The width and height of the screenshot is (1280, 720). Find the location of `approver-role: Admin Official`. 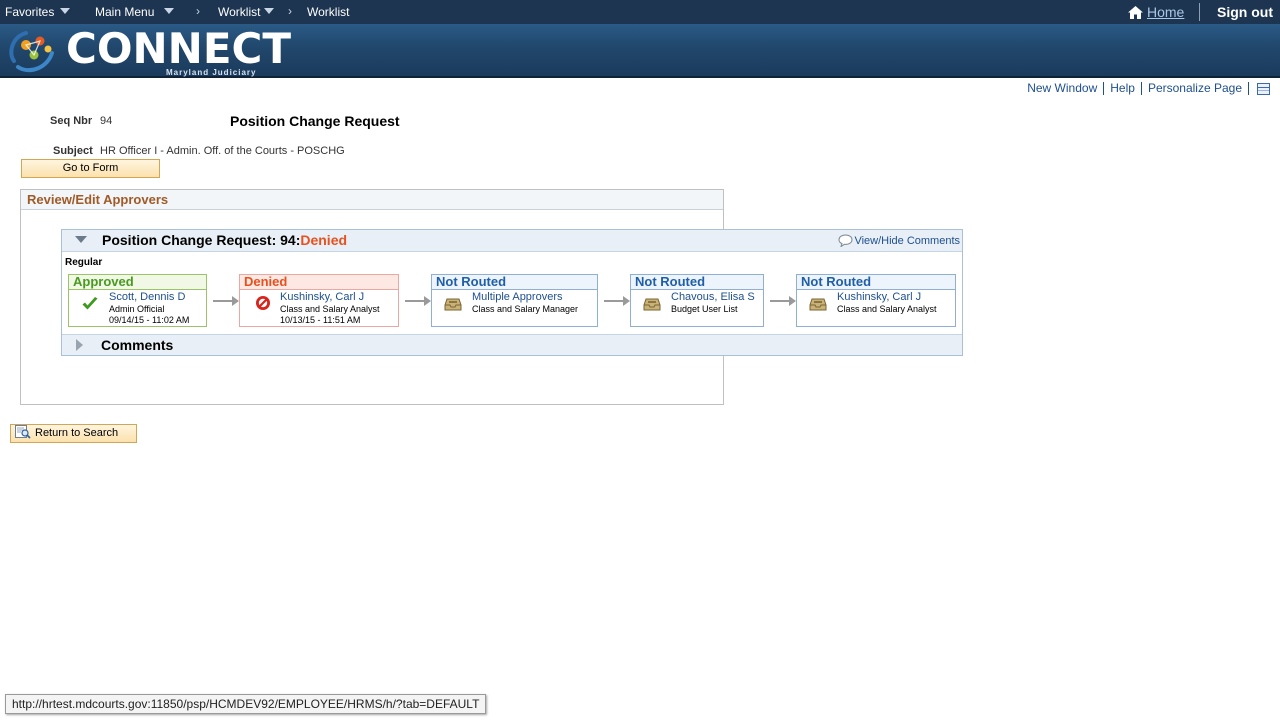

approver-role: Admin Official is located at coordinates (137, 309).